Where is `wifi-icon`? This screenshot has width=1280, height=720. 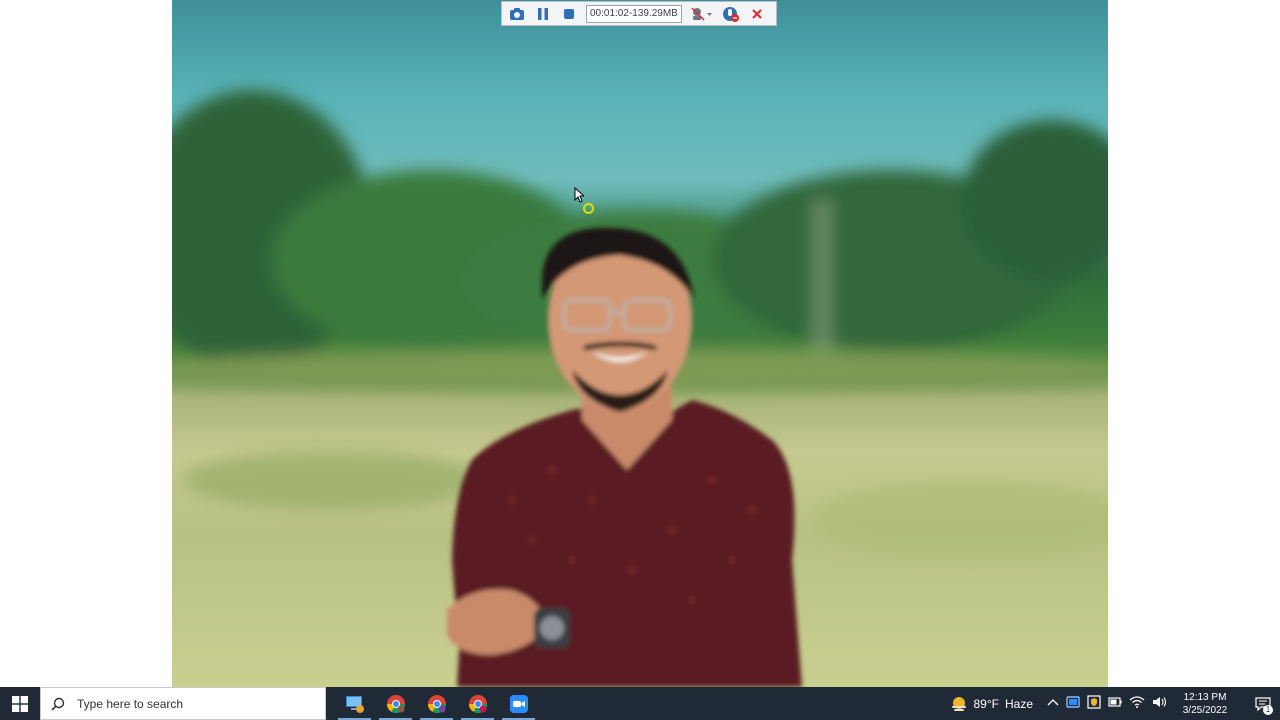
wifi-icon is located at coordinates (1137, 703).